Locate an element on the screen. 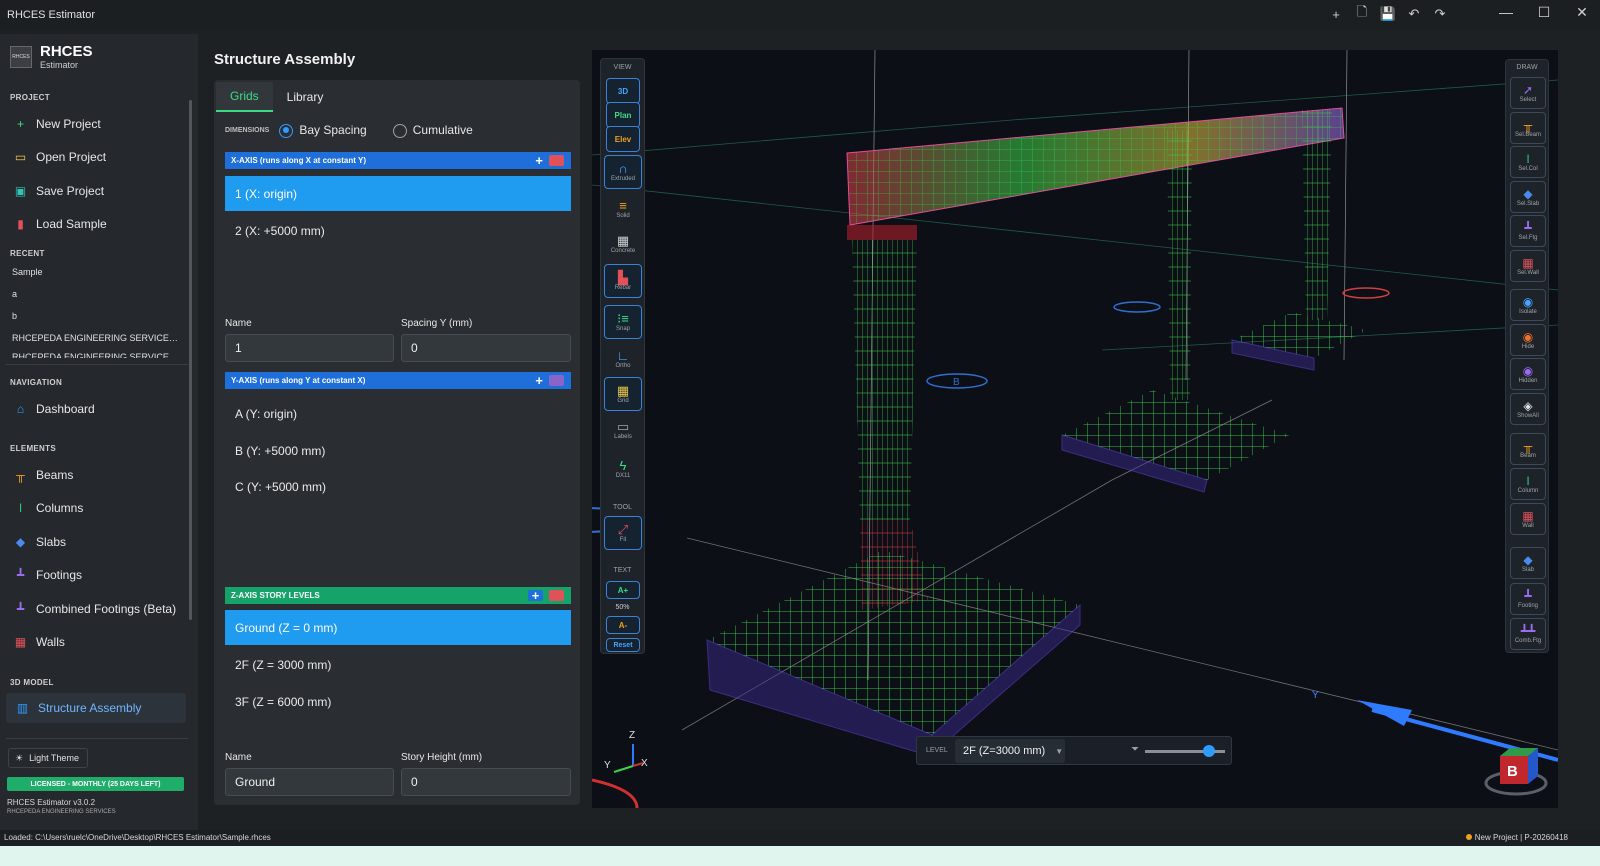  spacing-y-field: 0 is located at coordinates (486, 348).